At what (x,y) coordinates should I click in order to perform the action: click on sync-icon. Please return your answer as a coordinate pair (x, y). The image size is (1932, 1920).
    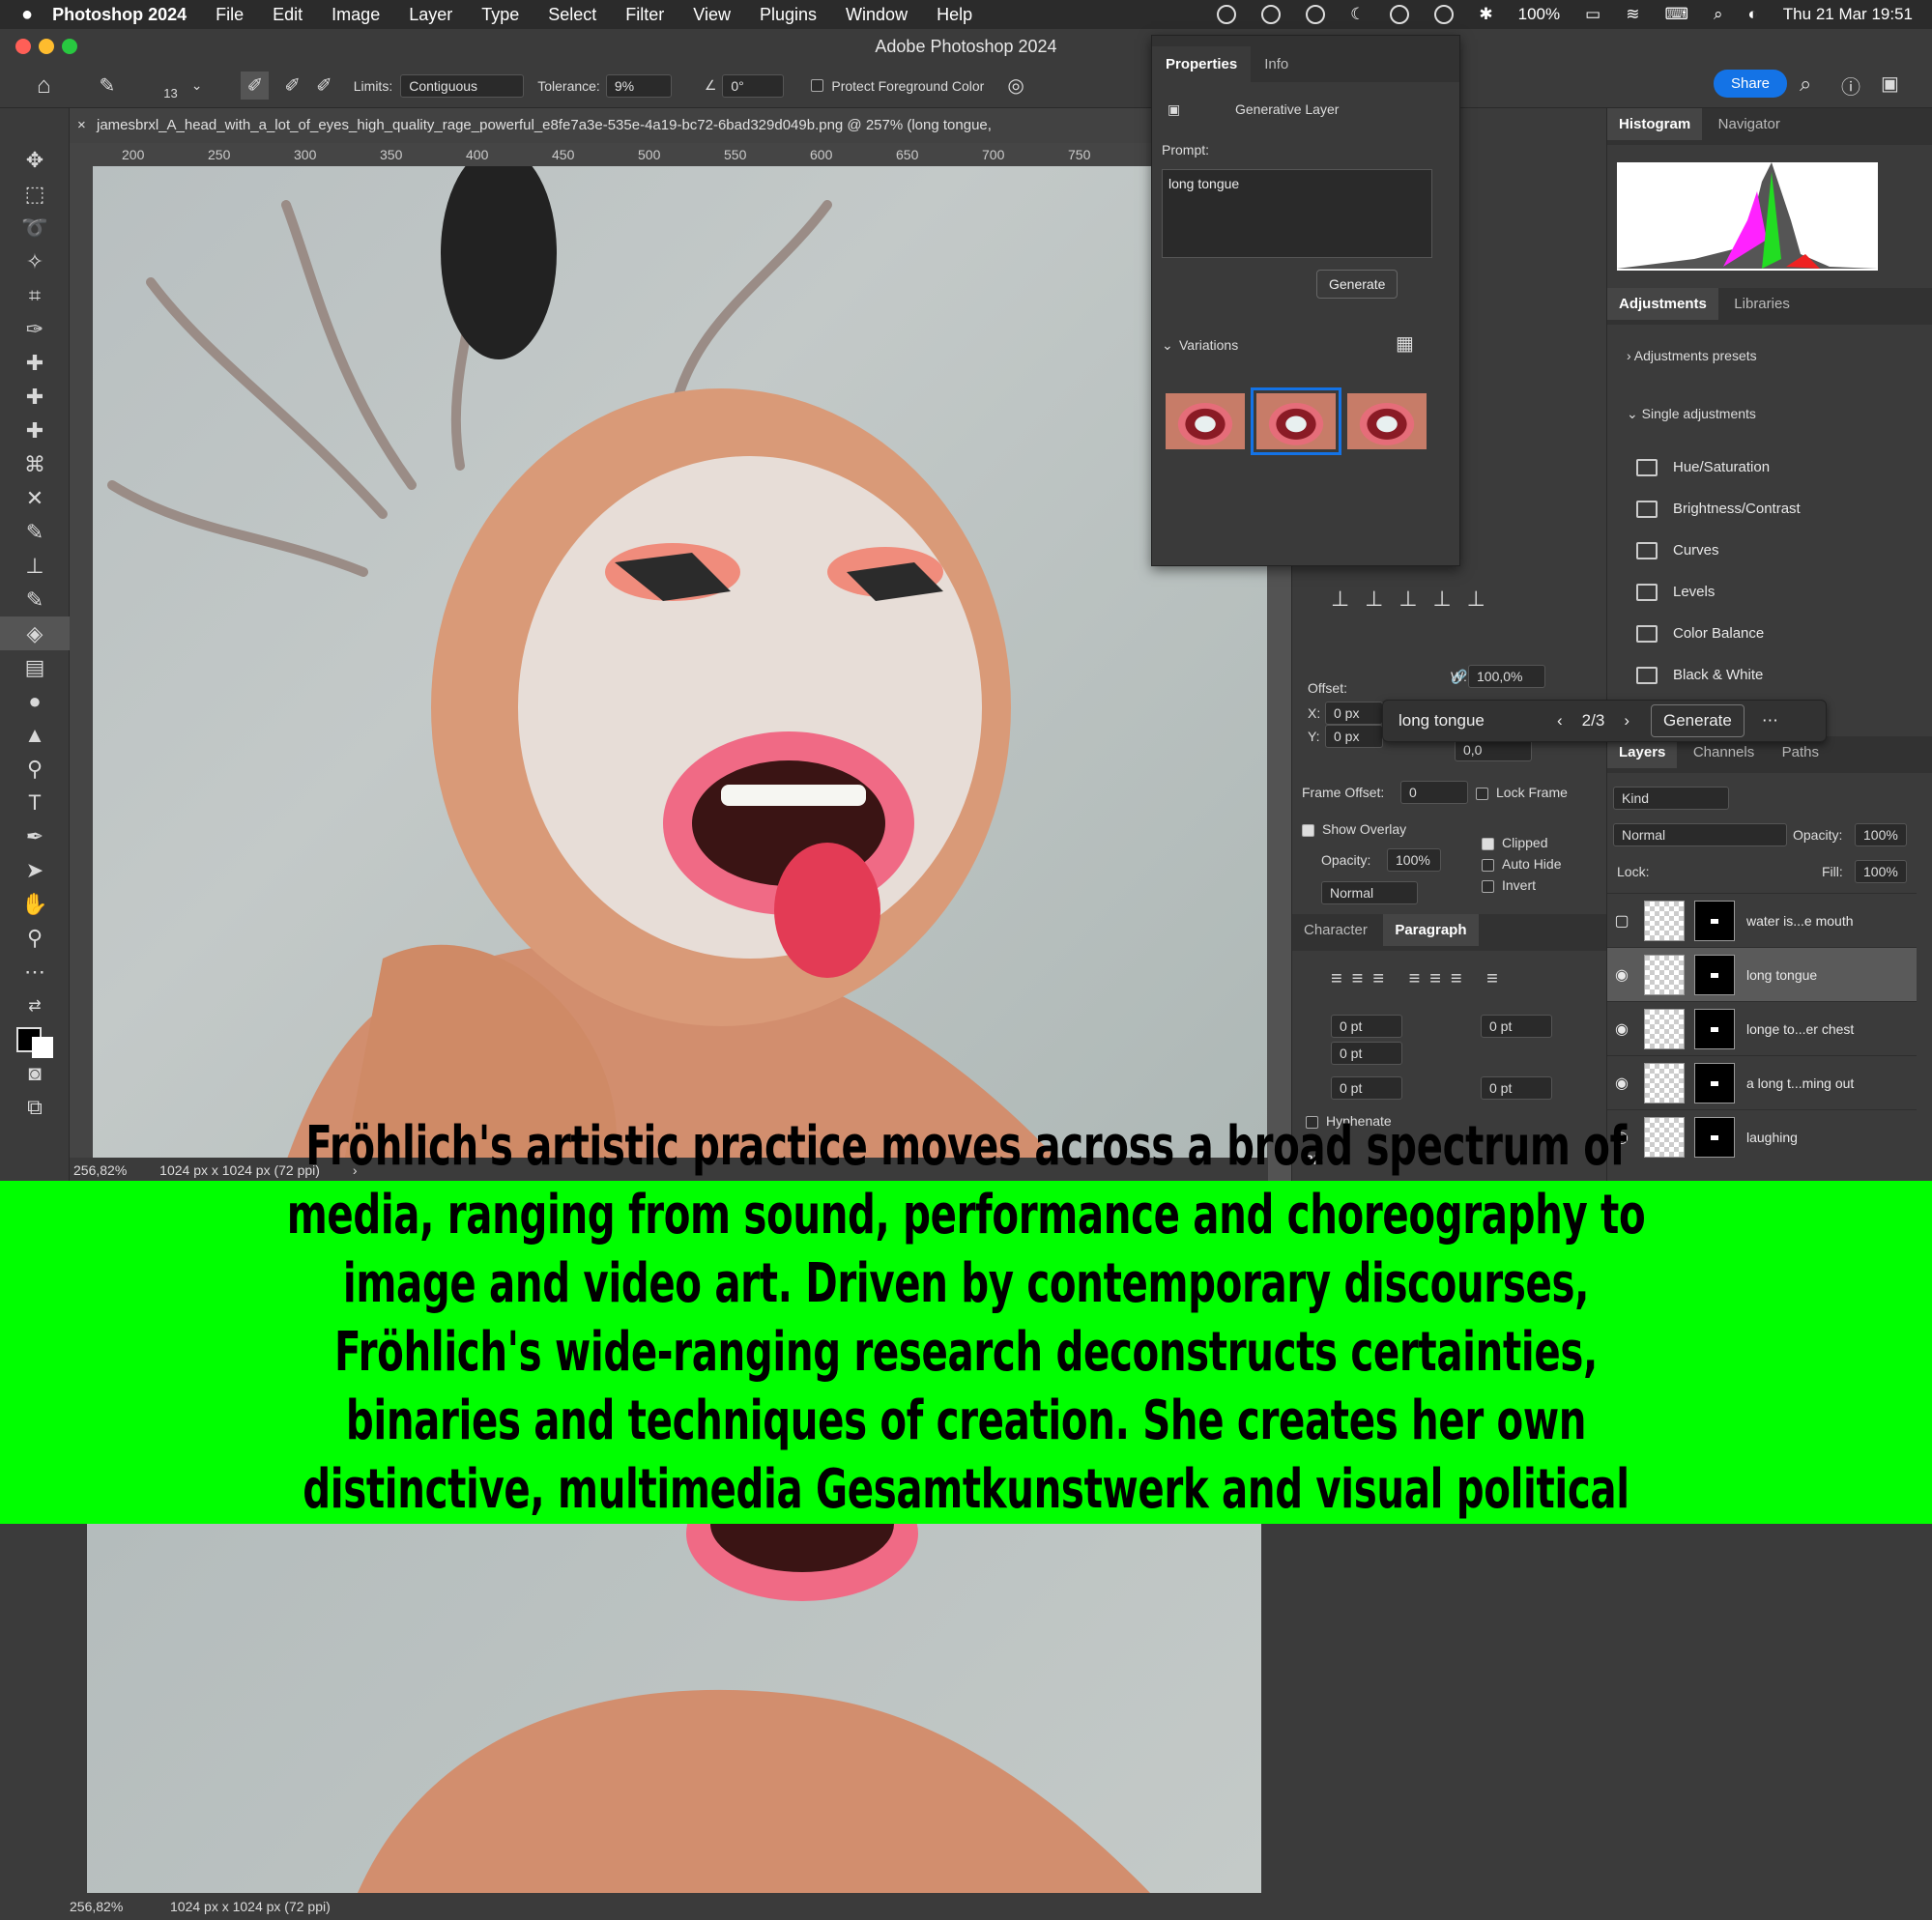
    Looking at the image, I should click on (1316, 14).